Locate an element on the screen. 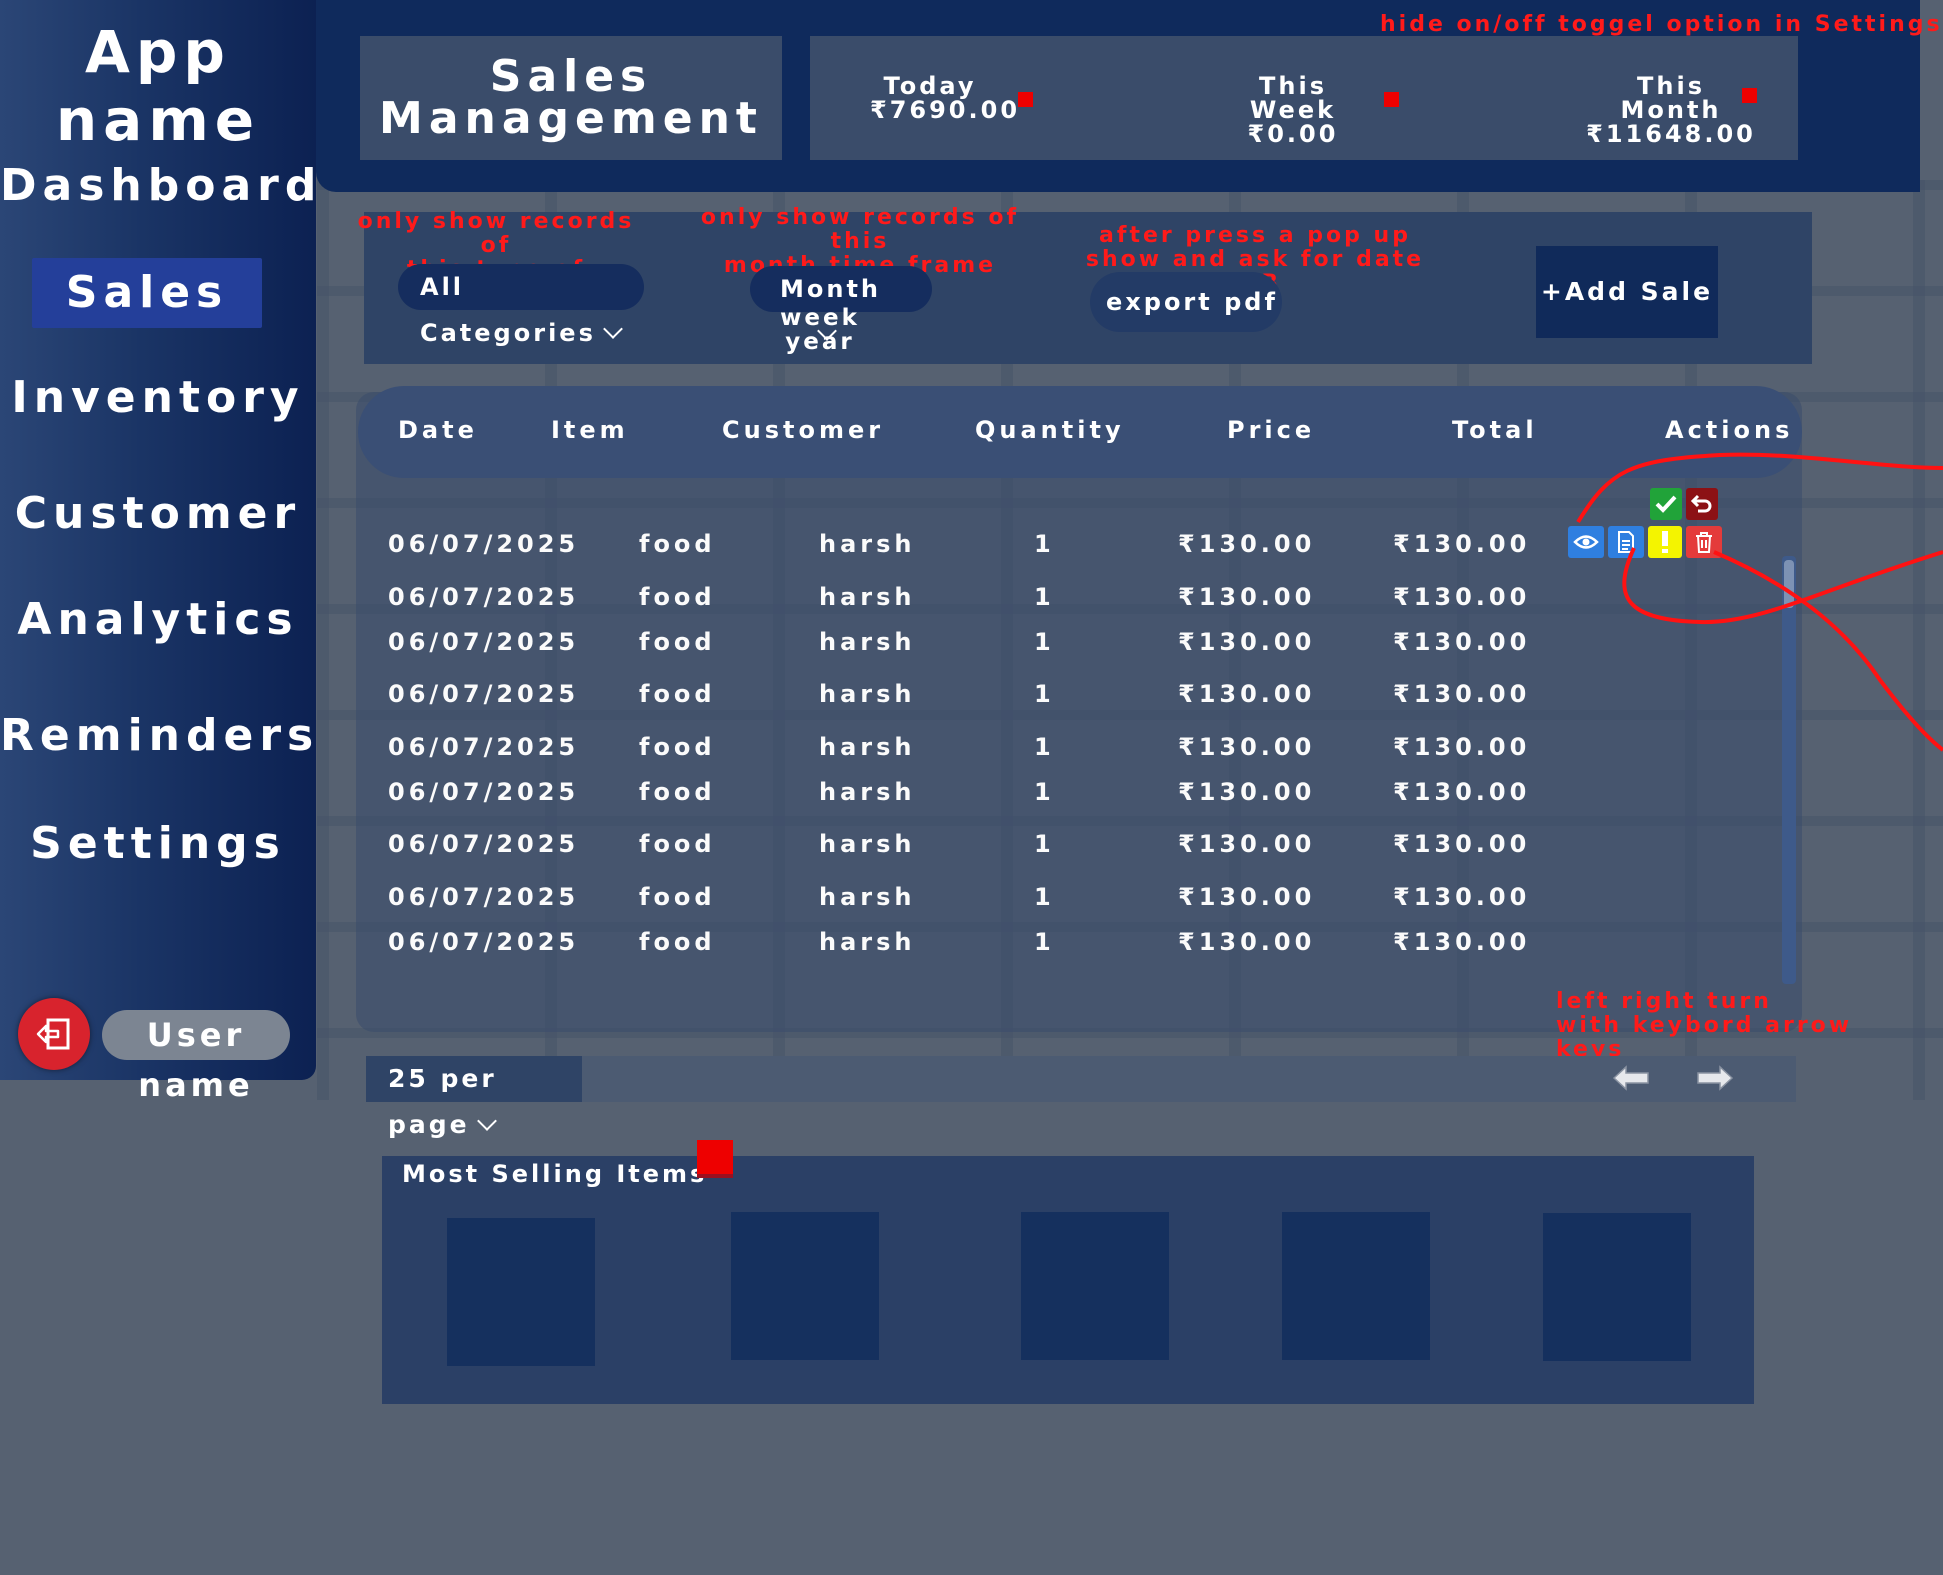 This screenshot has height=1575, width=1943. arrow-left-icon is located at coordinates (1630, 1078).